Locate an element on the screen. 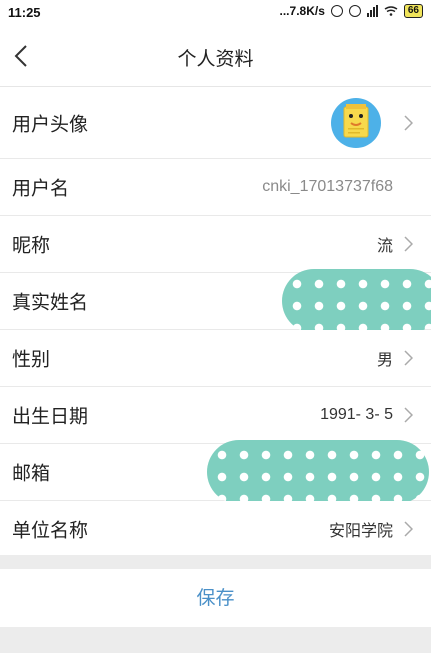  status-right: ...7.8K/s 66 is located at coordinates (351, 11).